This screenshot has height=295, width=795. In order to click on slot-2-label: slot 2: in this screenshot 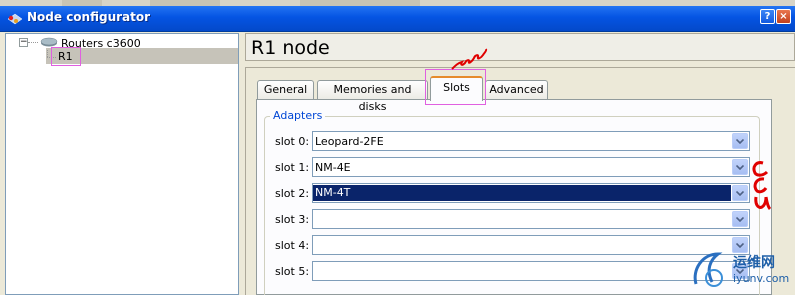, I will do `click(292, 193)`.